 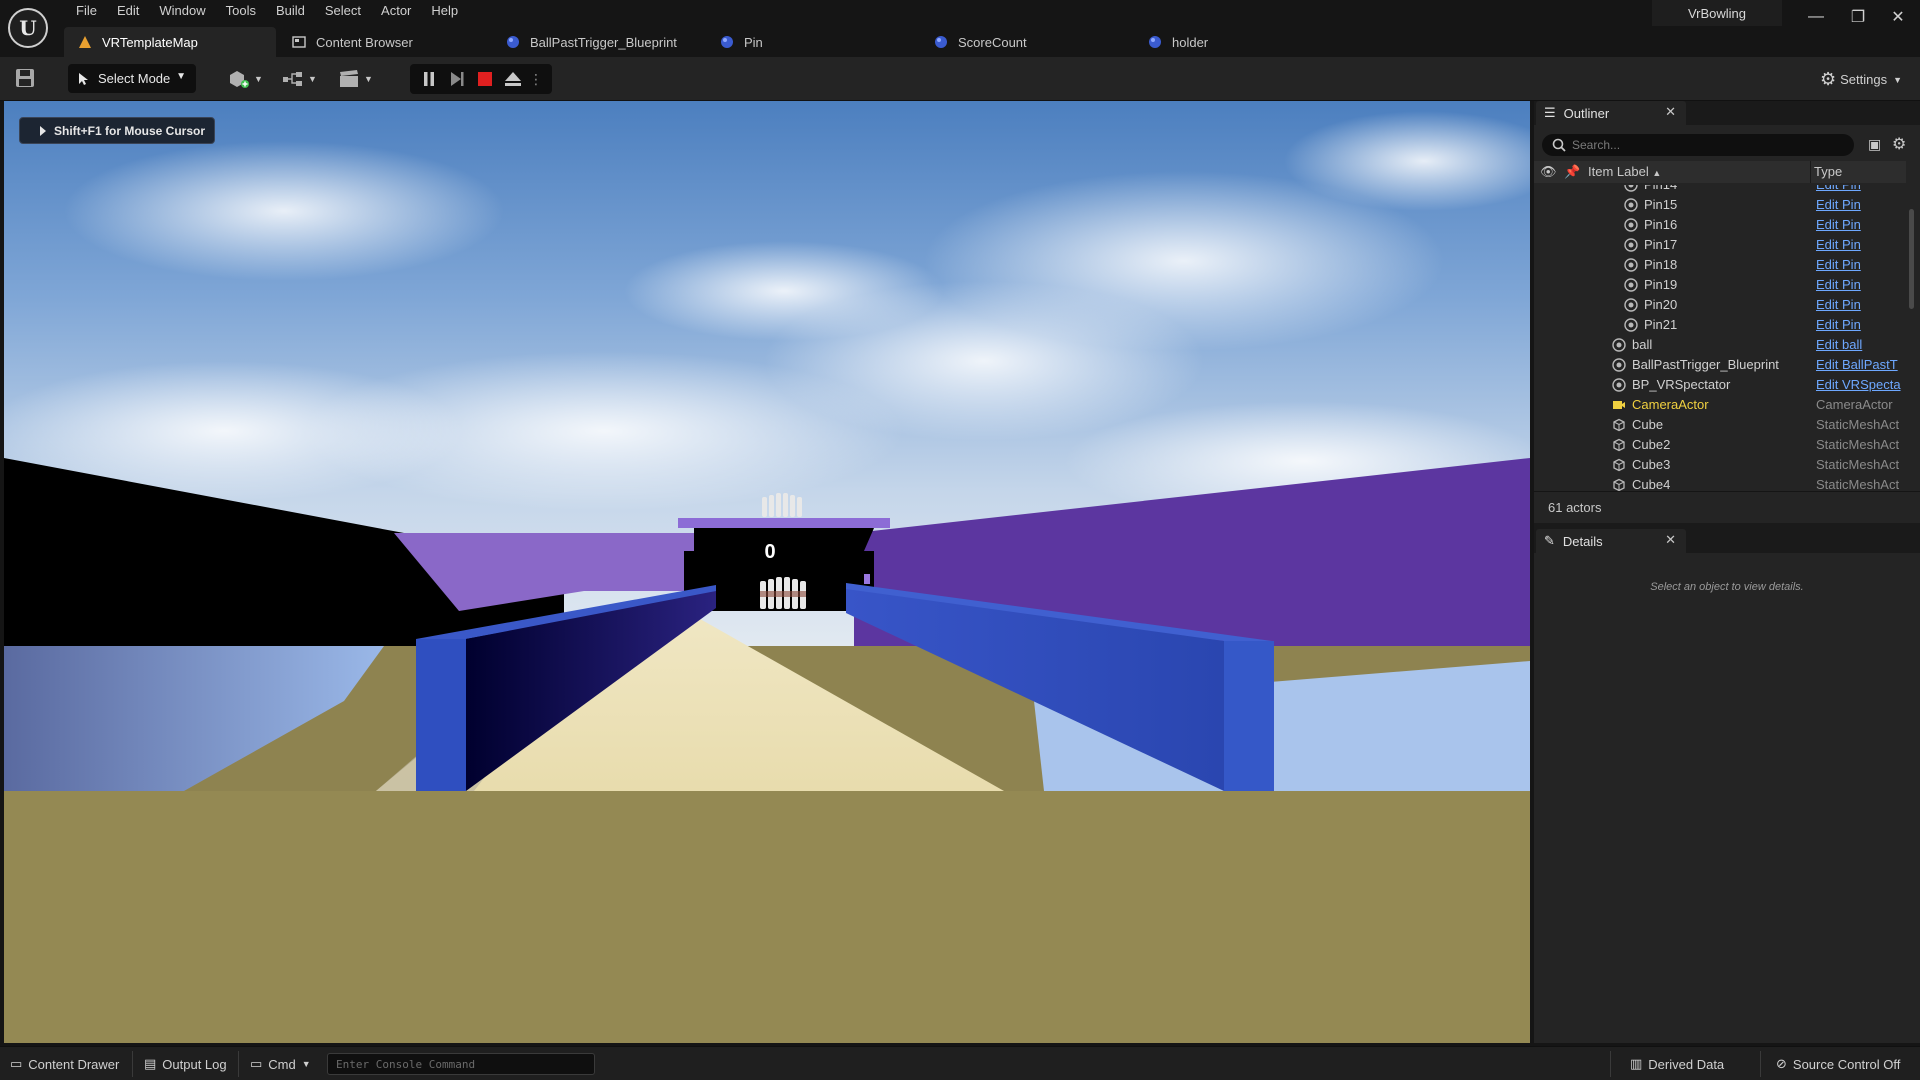 What do you see at coordinates (1651, 464) in the screenshot?
I see `outliner-row-label: Cube3` at bounding box center [1651, 464].